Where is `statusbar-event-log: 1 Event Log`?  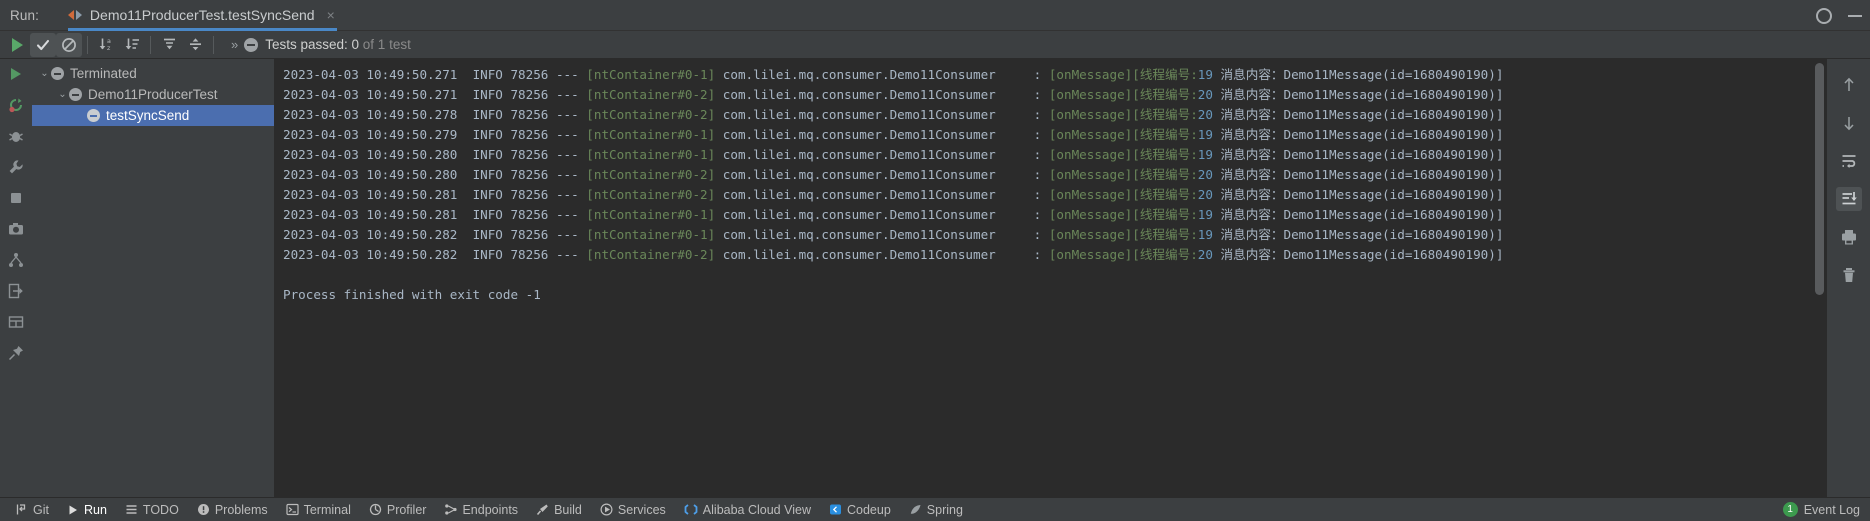 statusbar-event-log: 1 Event Log is located at coordinates (1821, 509).